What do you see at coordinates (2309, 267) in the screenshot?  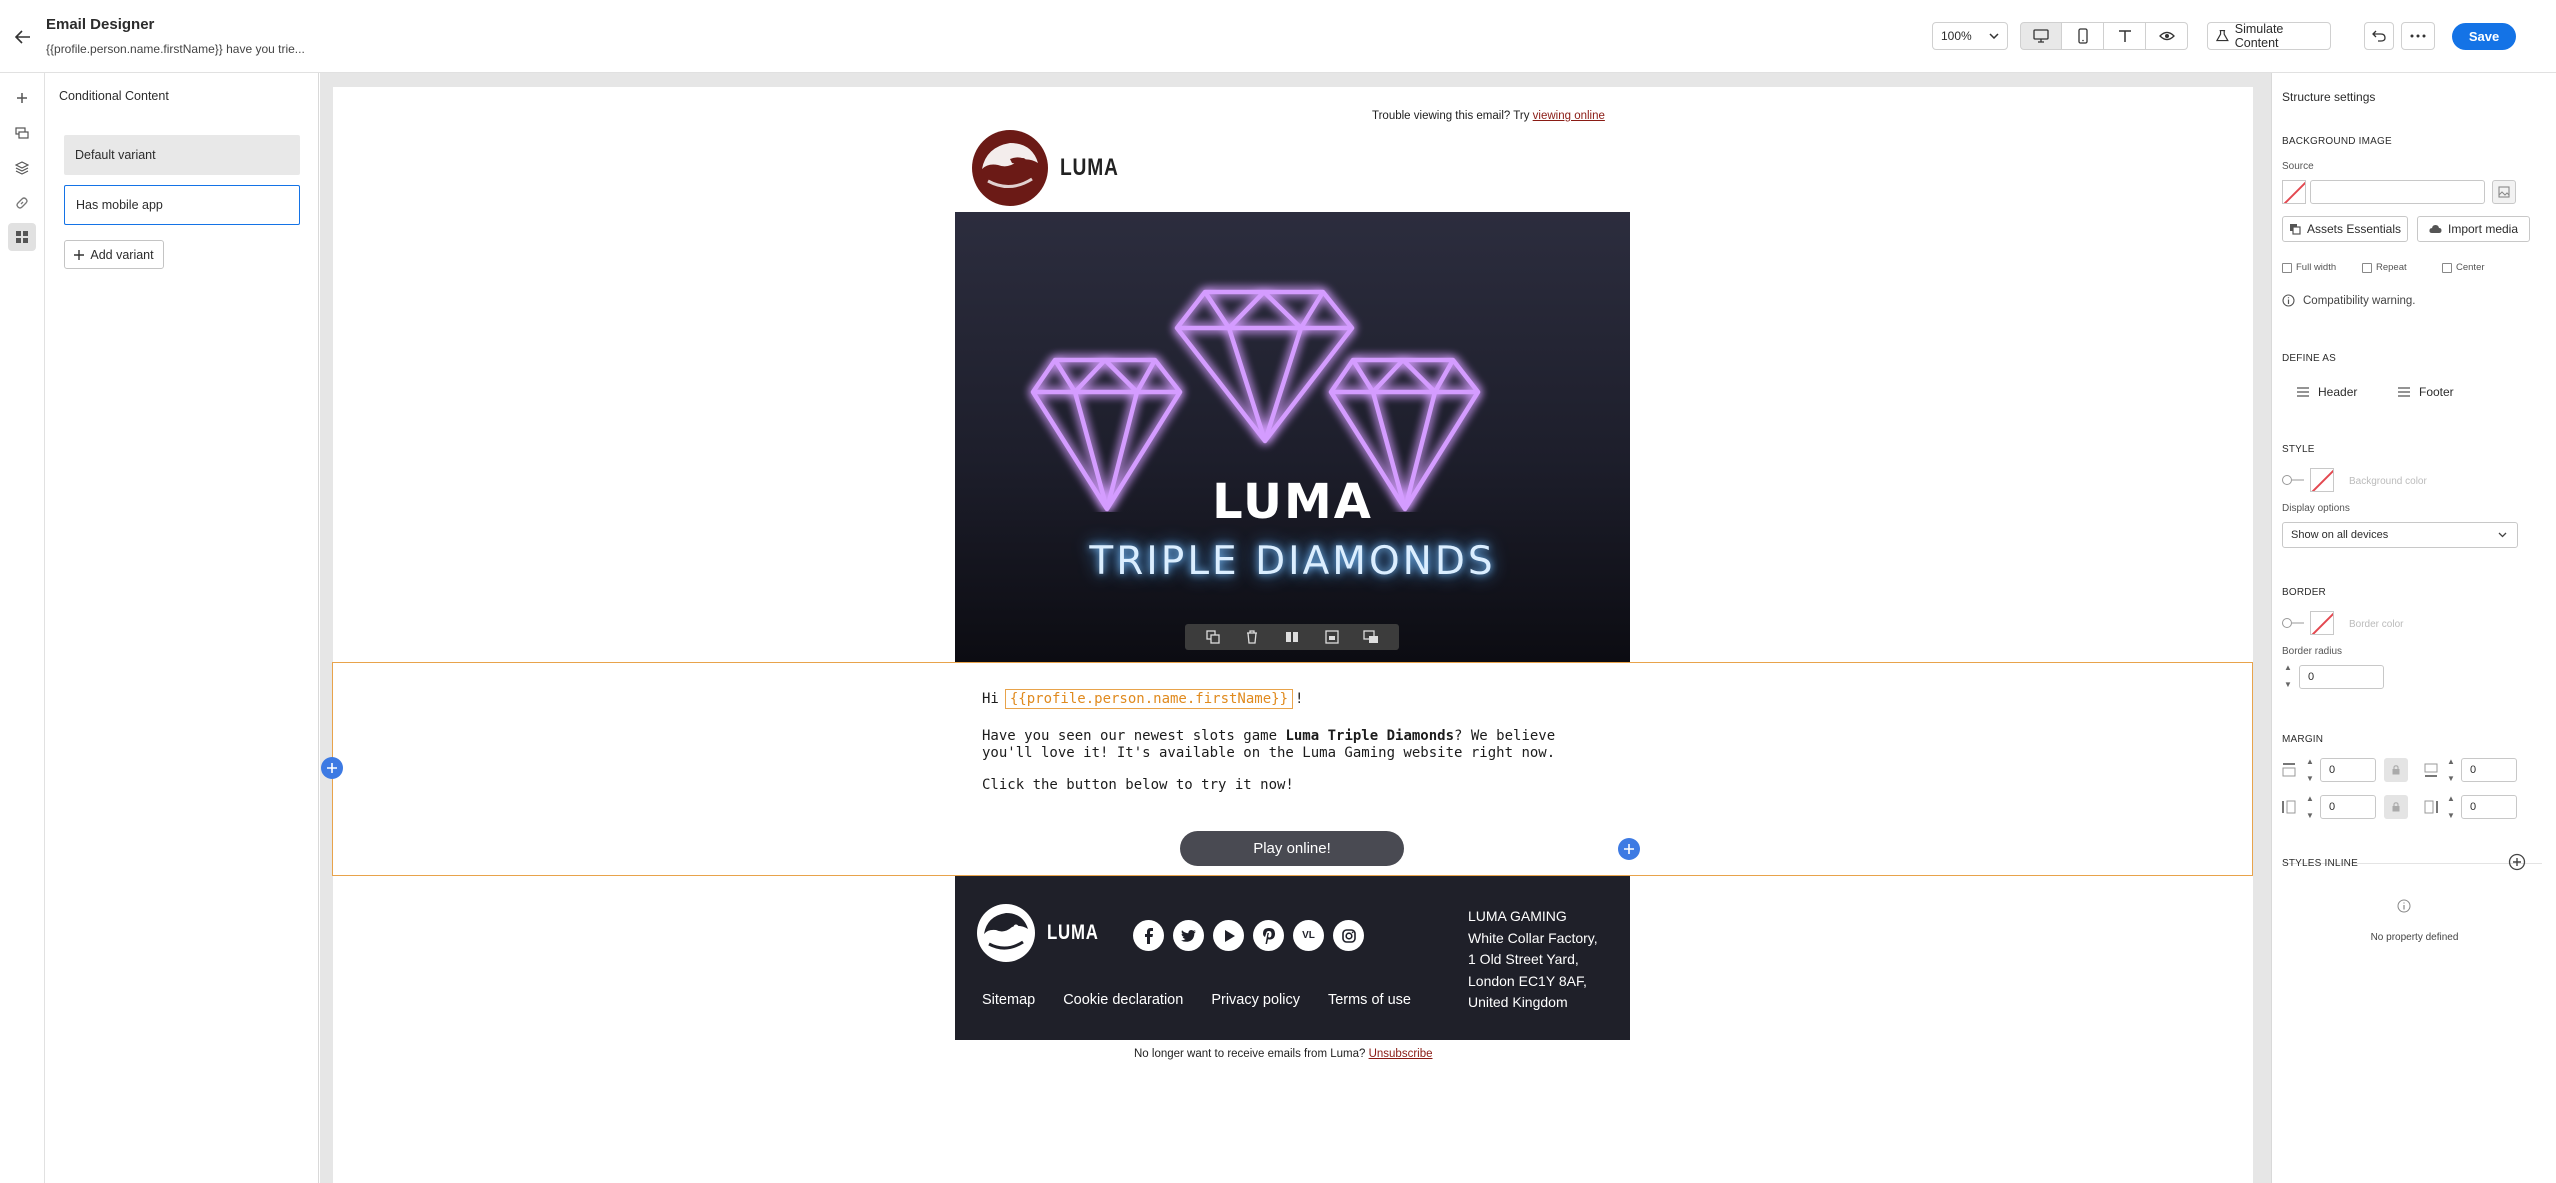 I see `full-width-checkbox: Full width` at bounding box center [2309, 267].